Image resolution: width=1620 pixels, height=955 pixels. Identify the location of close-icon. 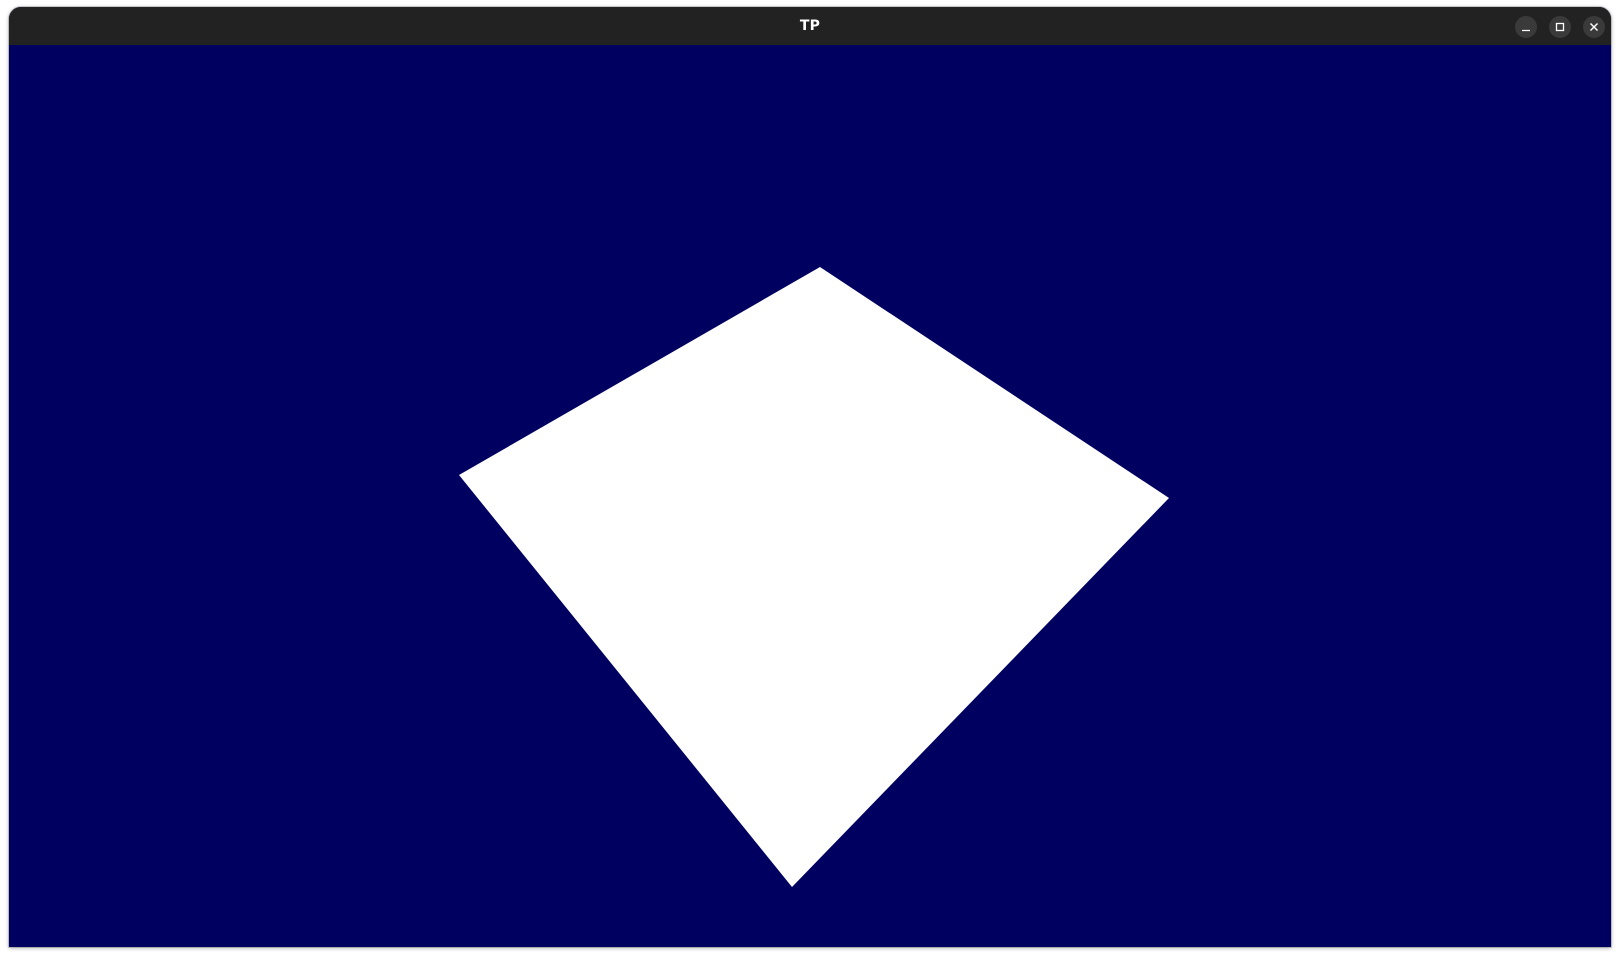
(1594, 27).